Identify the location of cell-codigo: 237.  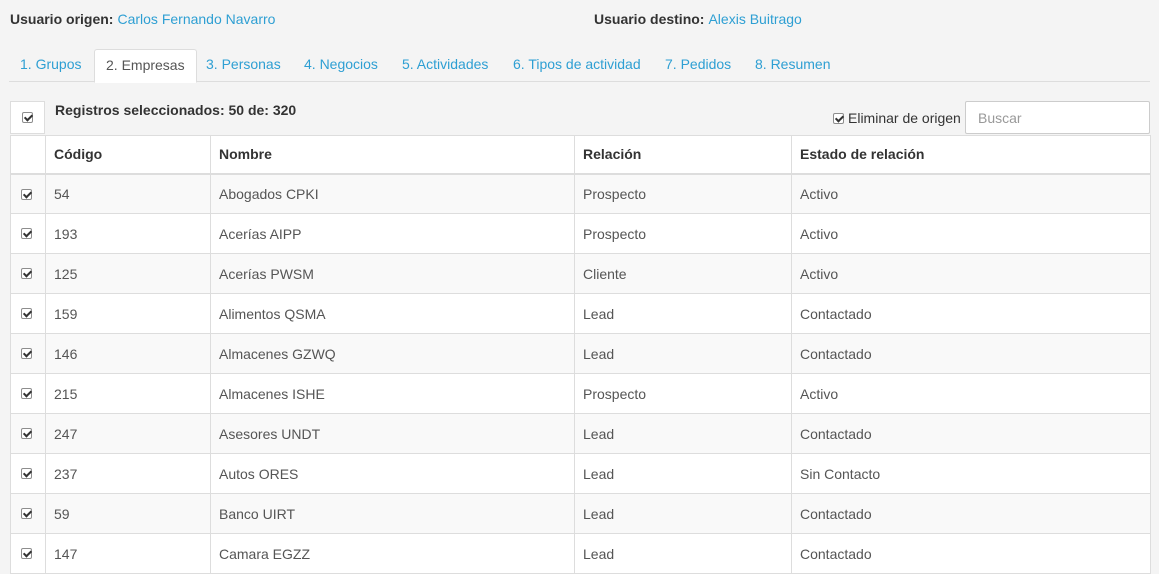
(128, 473).